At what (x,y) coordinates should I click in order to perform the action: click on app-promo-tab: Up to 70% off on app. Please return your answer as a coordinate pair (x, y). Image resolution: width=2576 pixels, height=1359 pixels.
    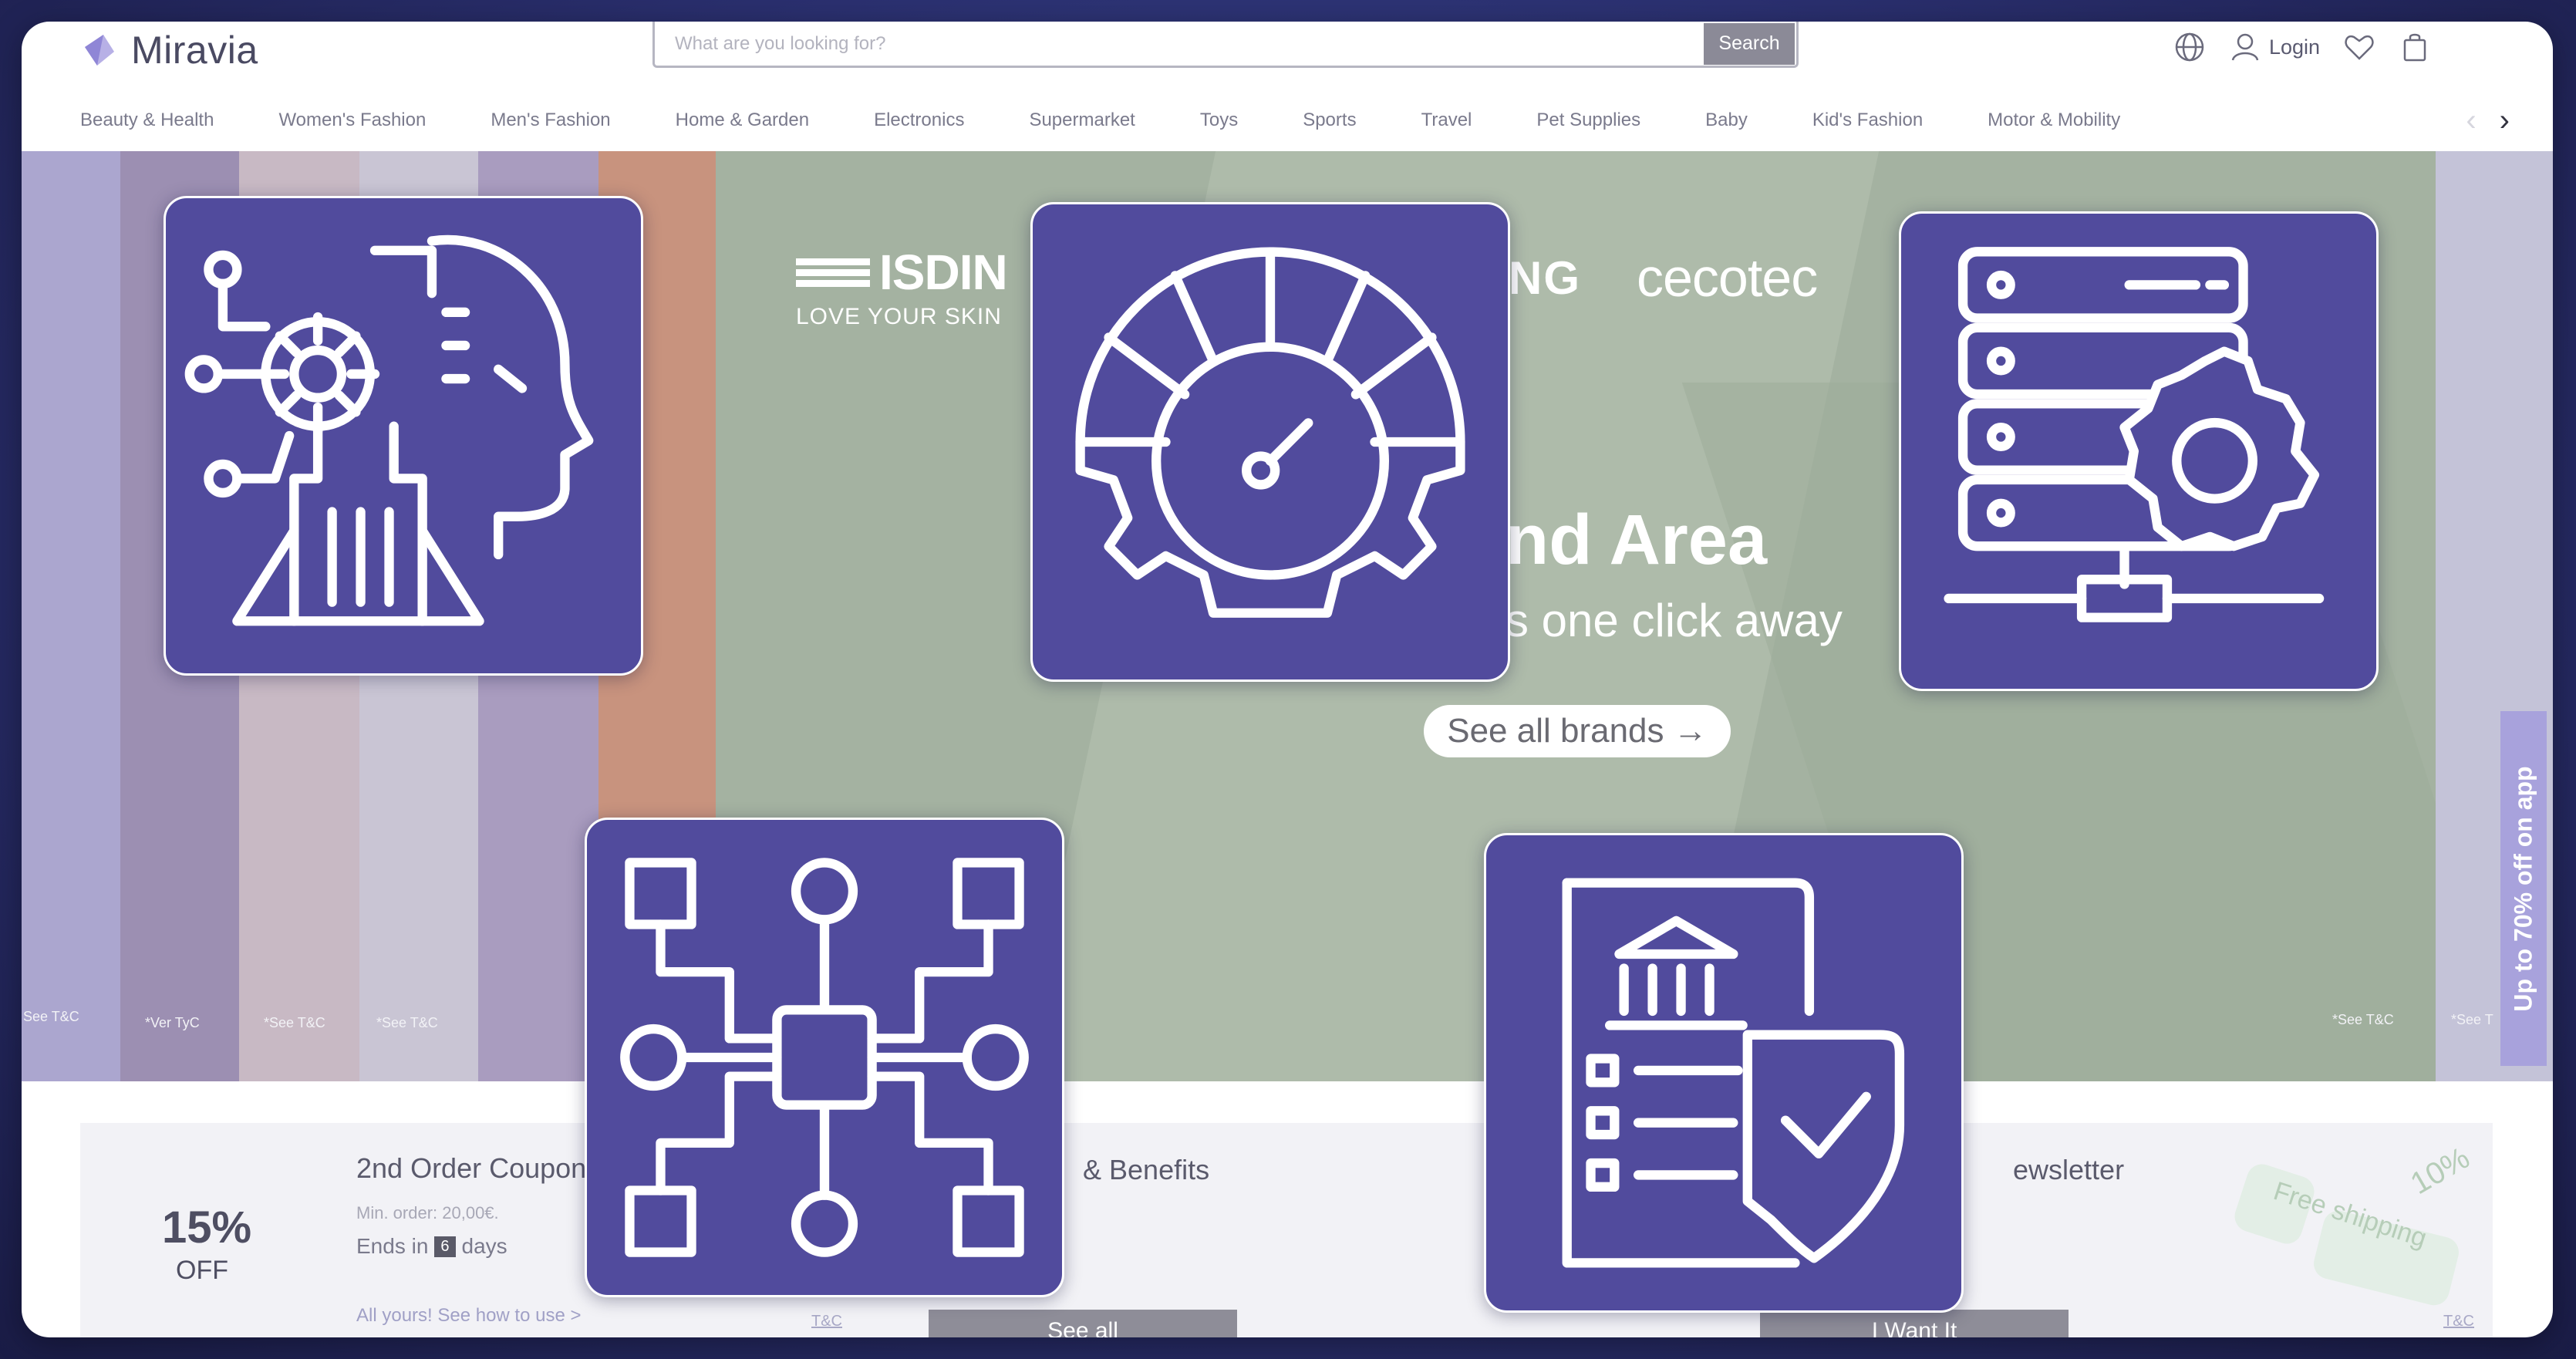
    Looking at the image, I should click on (2523, 888).